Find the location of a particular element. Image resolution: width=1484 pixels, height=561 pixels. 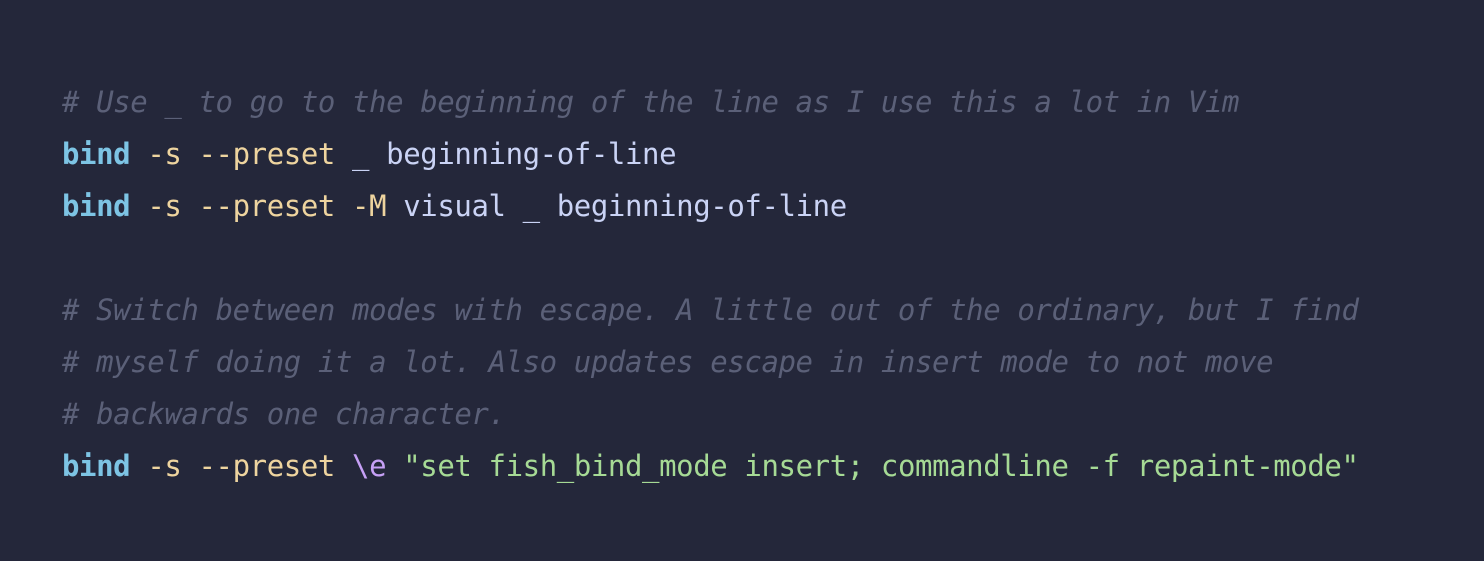

argument-token: _ beginning-of-line is located at coordinates (505, 154).